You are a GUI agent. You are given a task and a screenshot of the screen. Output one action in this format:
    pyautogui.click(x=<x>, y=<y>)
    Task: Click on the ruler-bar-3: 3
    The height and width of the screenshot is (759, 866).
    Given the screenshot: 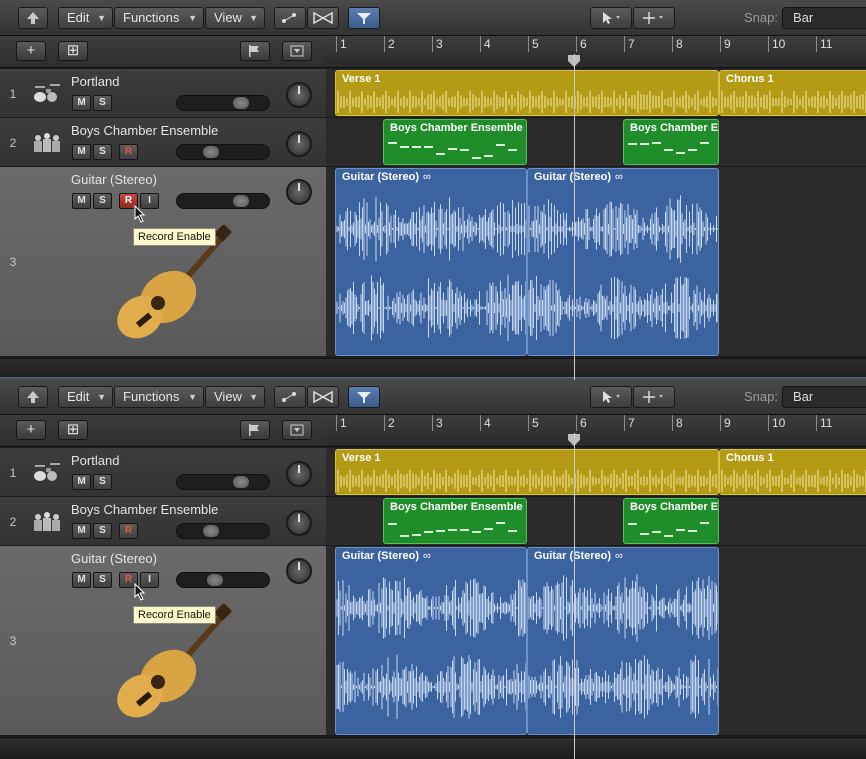 What is the action you would take?
    pyautogui.click(x=439, y=423)
    